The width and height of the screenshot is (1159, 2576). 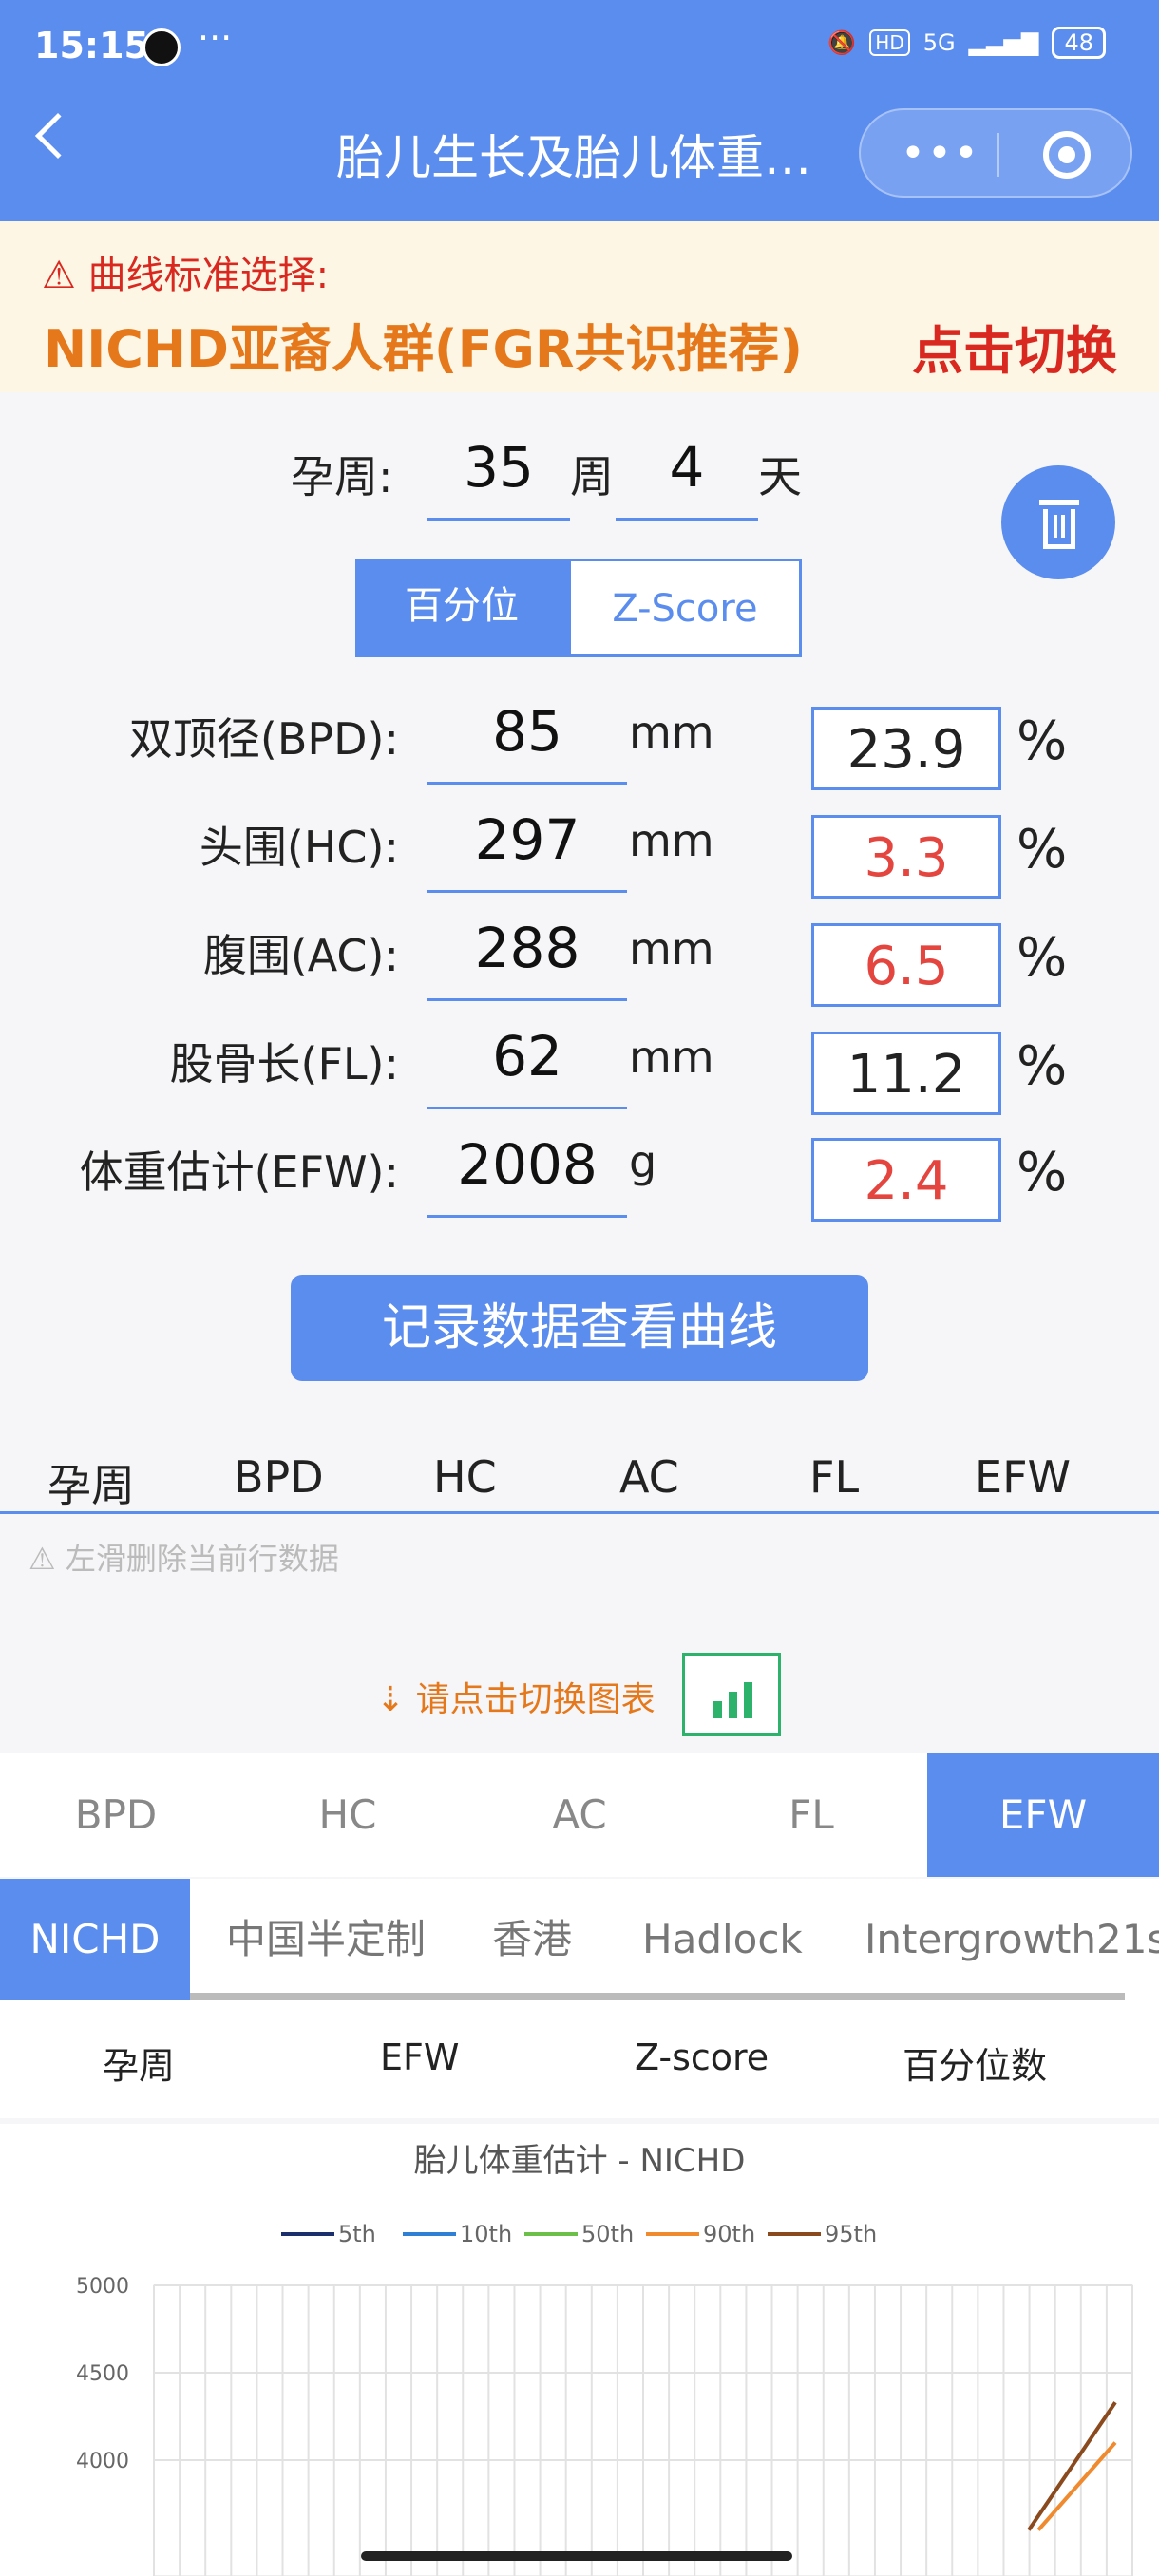 I want to click on hc-pct-sign: %, so click(x=1042, y=850).